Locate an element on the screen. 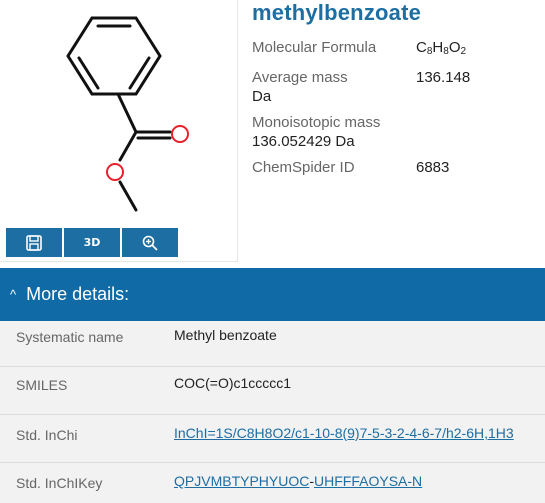 Image resolution: width=545 pixels, height=503 pixels. ester-oxygen is located at coordinates (115, 172).